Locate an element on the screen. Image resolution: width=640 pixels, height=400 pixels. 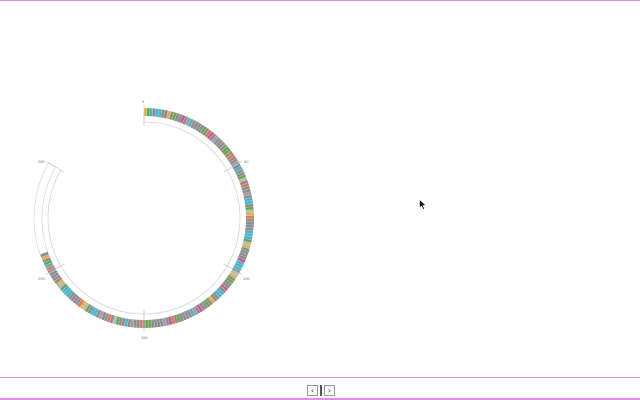
inner-ruler is located at coordinates (144, 218).